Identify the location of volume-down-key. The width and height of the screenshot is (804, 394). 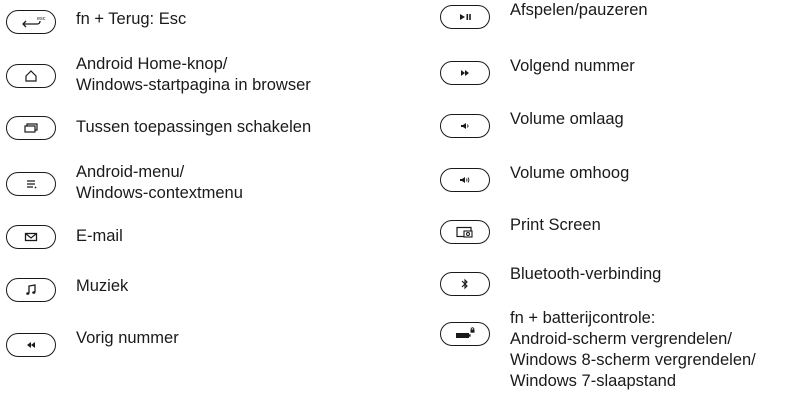
(465, 126).